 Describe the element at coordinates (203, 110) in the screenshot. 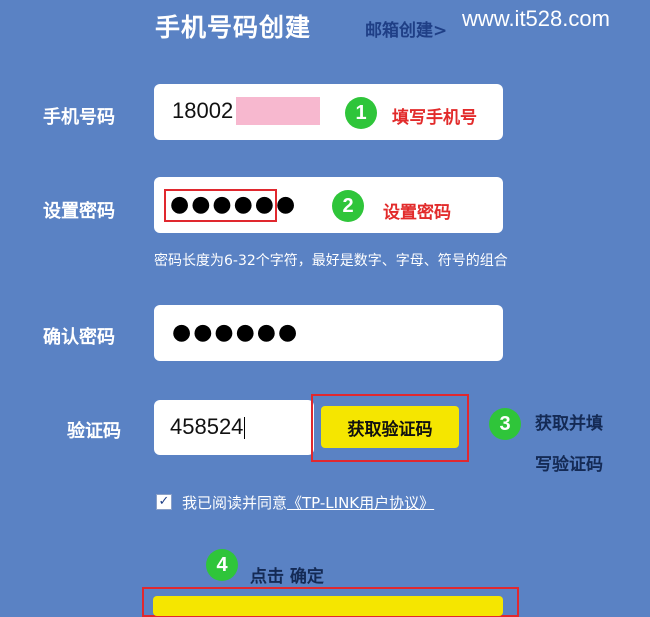

I see `phone-value: 18002` at that location.